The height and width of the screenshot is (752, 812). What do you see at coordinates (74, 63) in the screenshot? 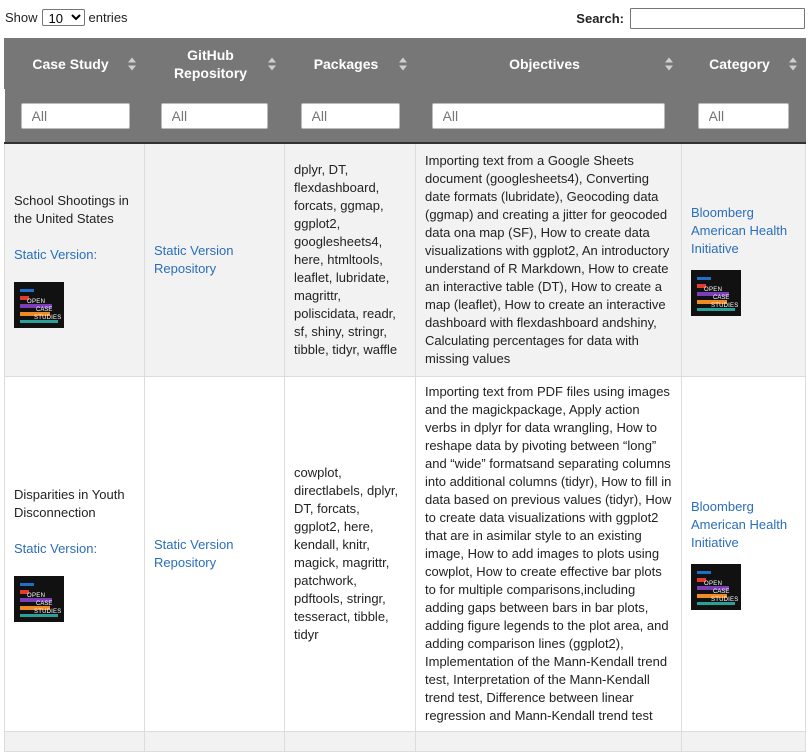
I see `column-header-case-study: Case Study` at bounding box center [74, 63].